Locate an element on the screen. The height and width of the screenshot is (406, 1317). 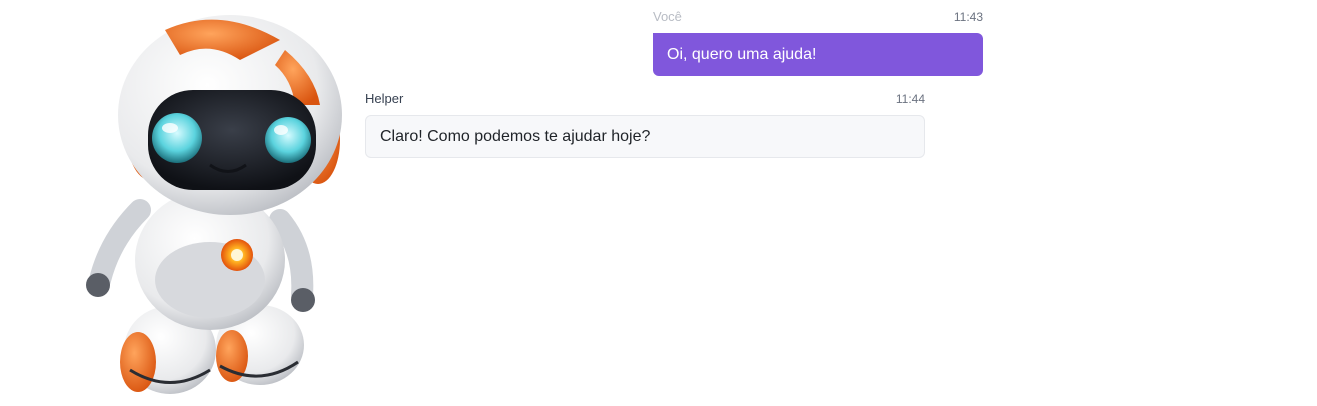
sender-name: Helper is located at coordinates (384, 98).